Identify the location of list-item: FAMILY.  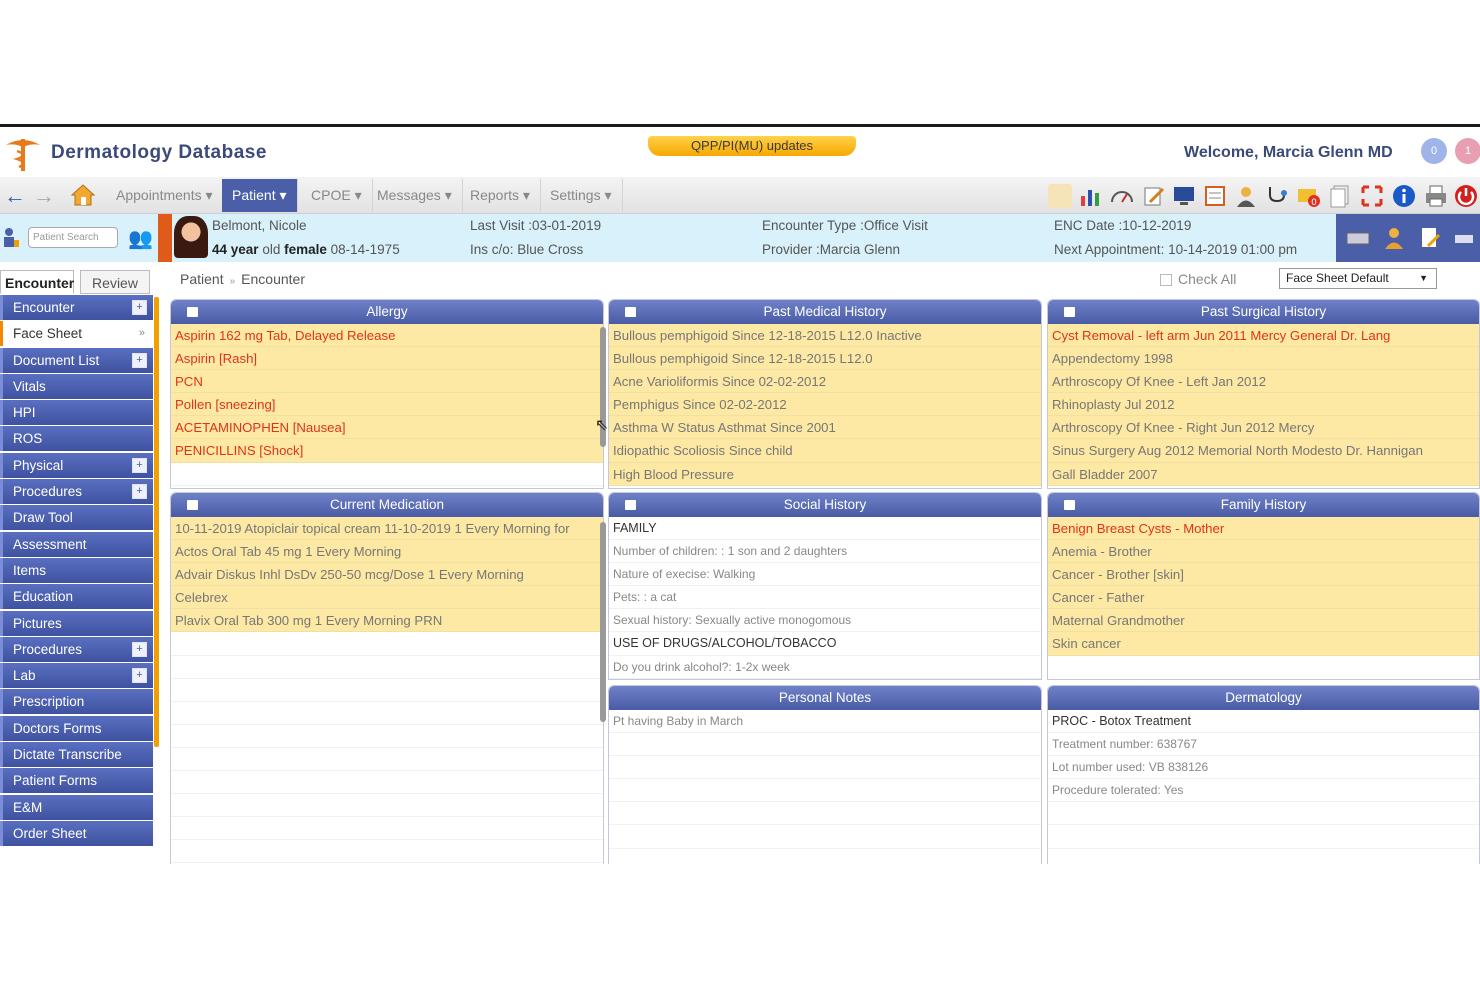
(825, 529).